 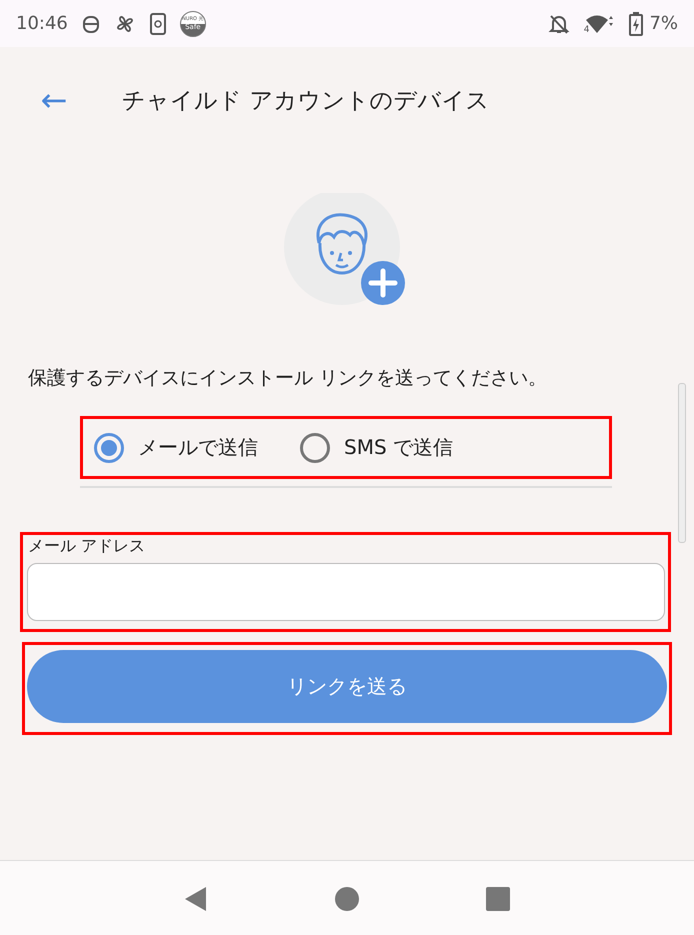 I want to click on network-type: 4, so click(x=587, y=29).